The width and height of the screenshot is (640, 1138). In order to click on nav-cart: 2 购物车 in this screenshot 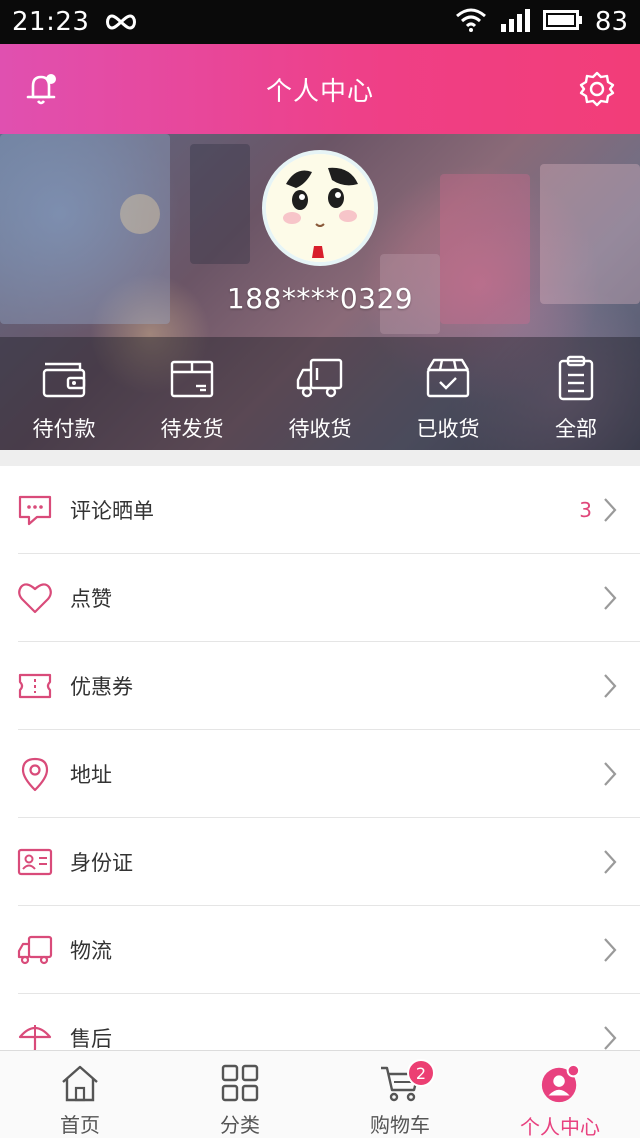, I will do `click(400, 1094)`.